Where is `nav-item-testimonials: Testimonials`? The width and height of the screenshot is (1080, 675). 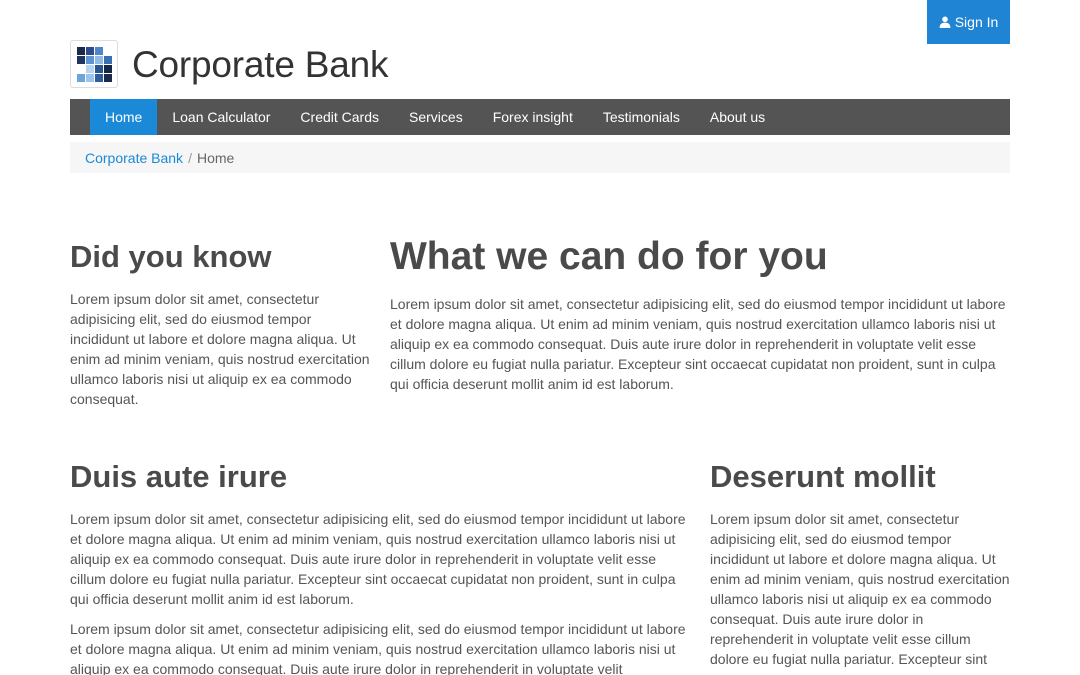 nav-item-testimonials: Testimonials is located at coordinates (641, 117).